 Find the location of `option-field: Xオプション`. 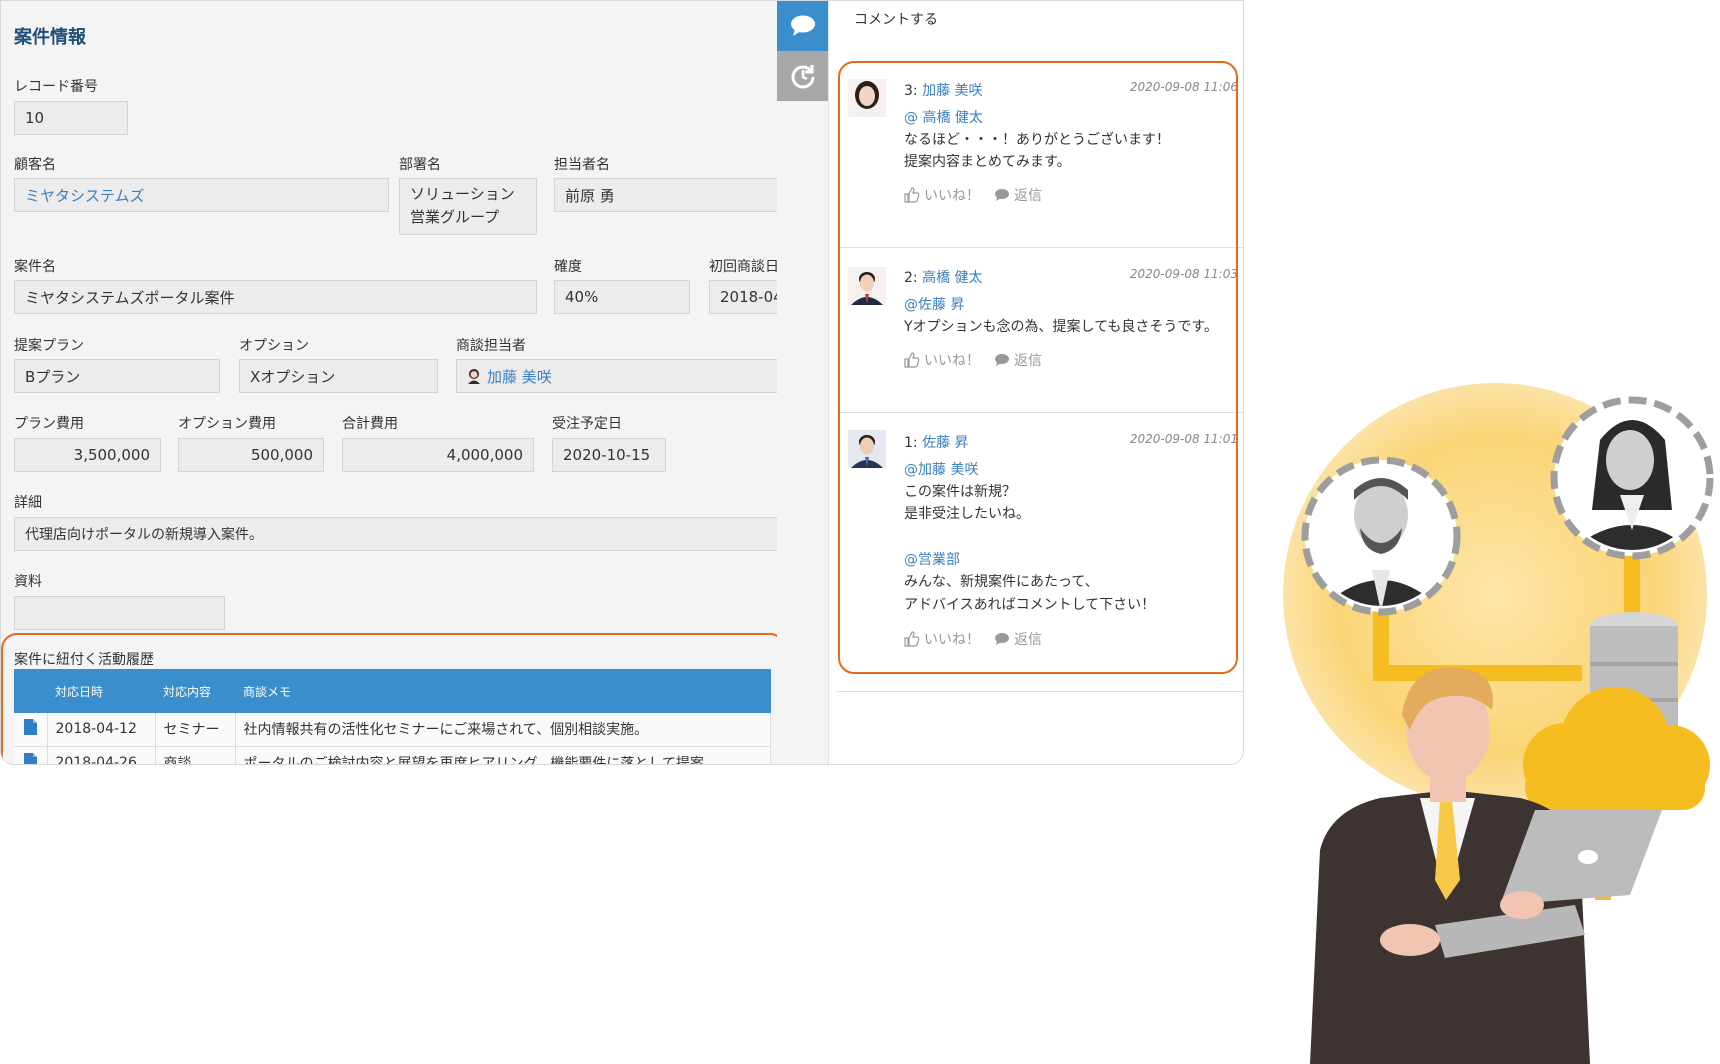

option-field: Xオプション is located at coordinates (338, 376).